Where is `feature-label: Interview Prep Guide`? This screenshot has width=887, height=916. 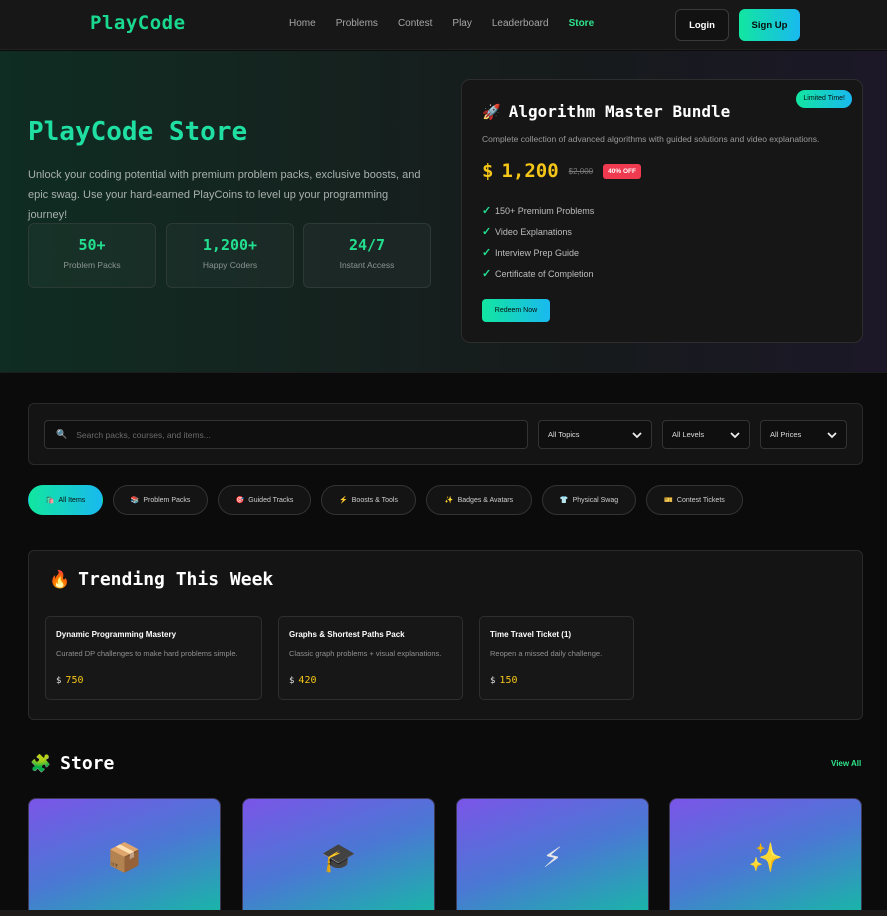 feature-label: Interview Prep Guide is located at coordinates (537, 252).